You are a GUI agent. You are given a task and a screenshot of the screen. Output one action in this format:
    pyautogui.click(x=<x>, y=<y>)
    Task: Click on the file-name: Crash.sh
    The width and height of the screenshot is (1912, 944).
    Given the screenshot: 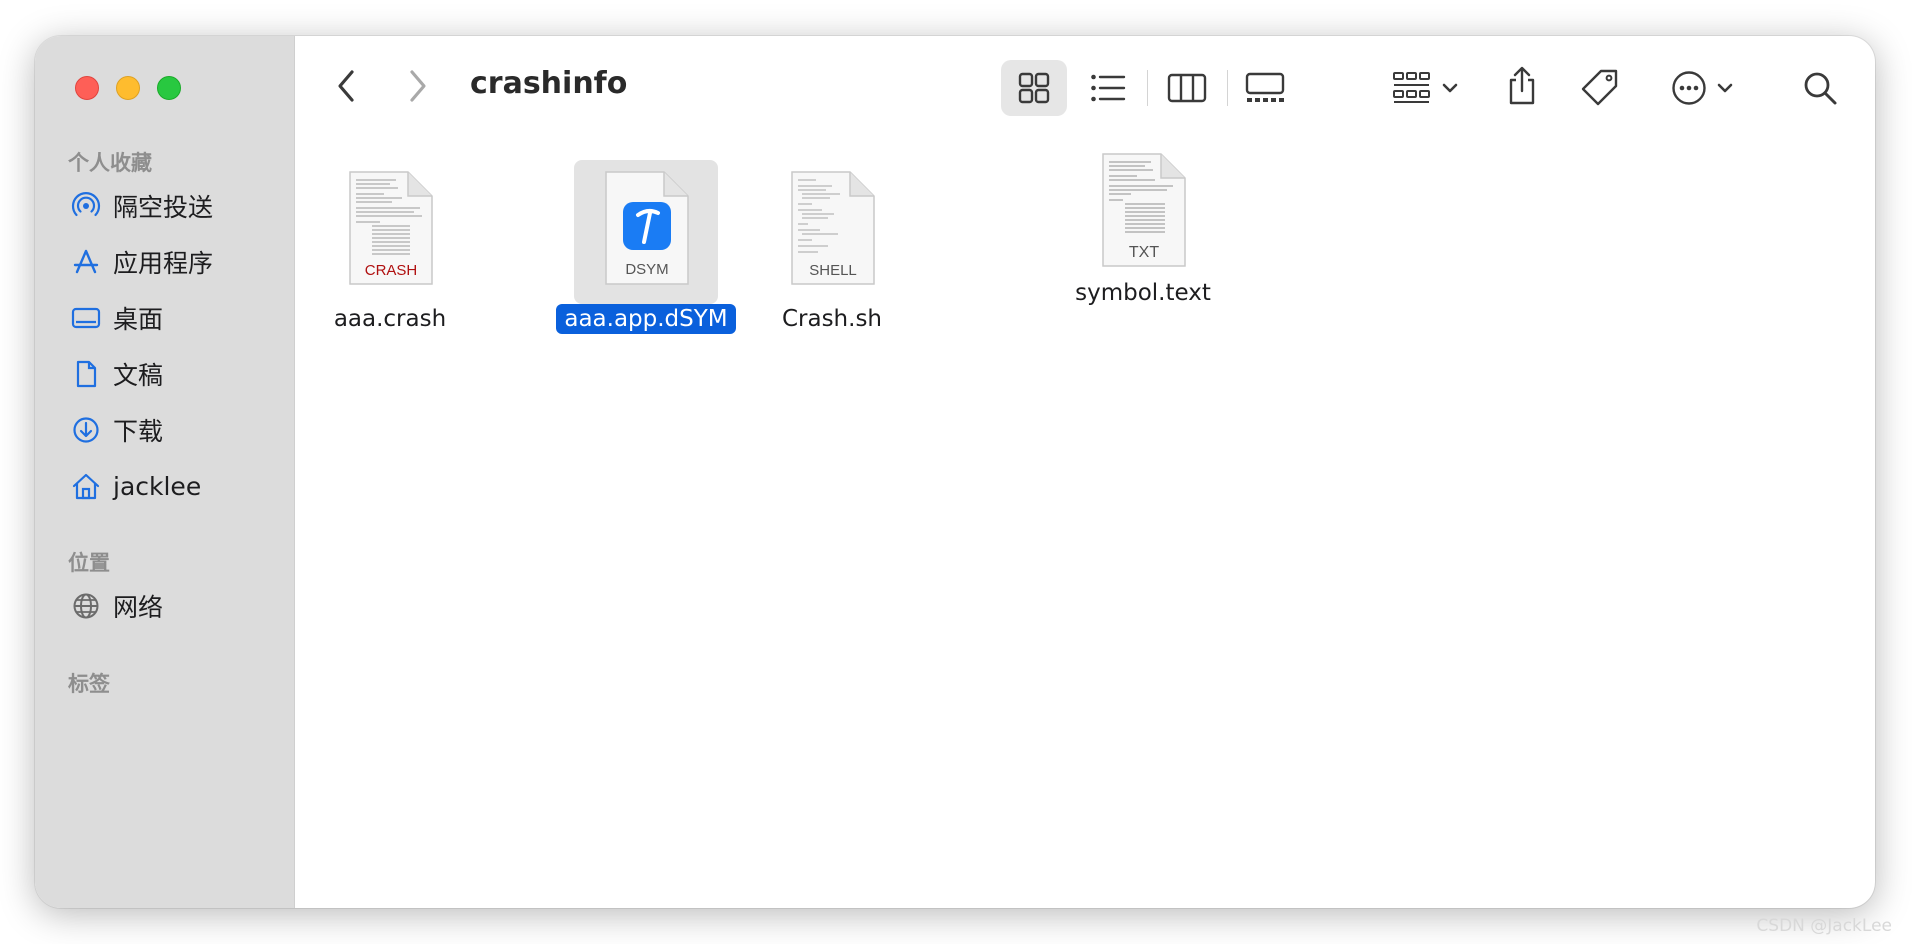 What is the action you would take?
    pyautogui.click(x=832, y=319)
    